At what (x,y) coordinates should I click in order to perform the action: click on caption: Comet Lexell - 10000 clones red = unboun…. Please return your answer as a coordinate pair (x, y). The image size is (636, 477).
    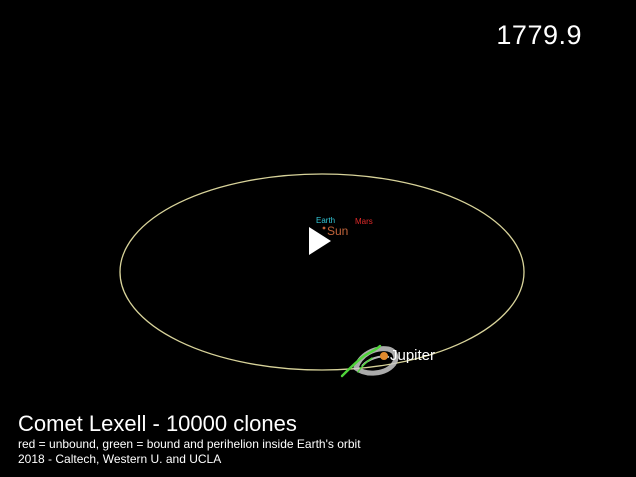
    Looking at the image, I should click on (189, 439).